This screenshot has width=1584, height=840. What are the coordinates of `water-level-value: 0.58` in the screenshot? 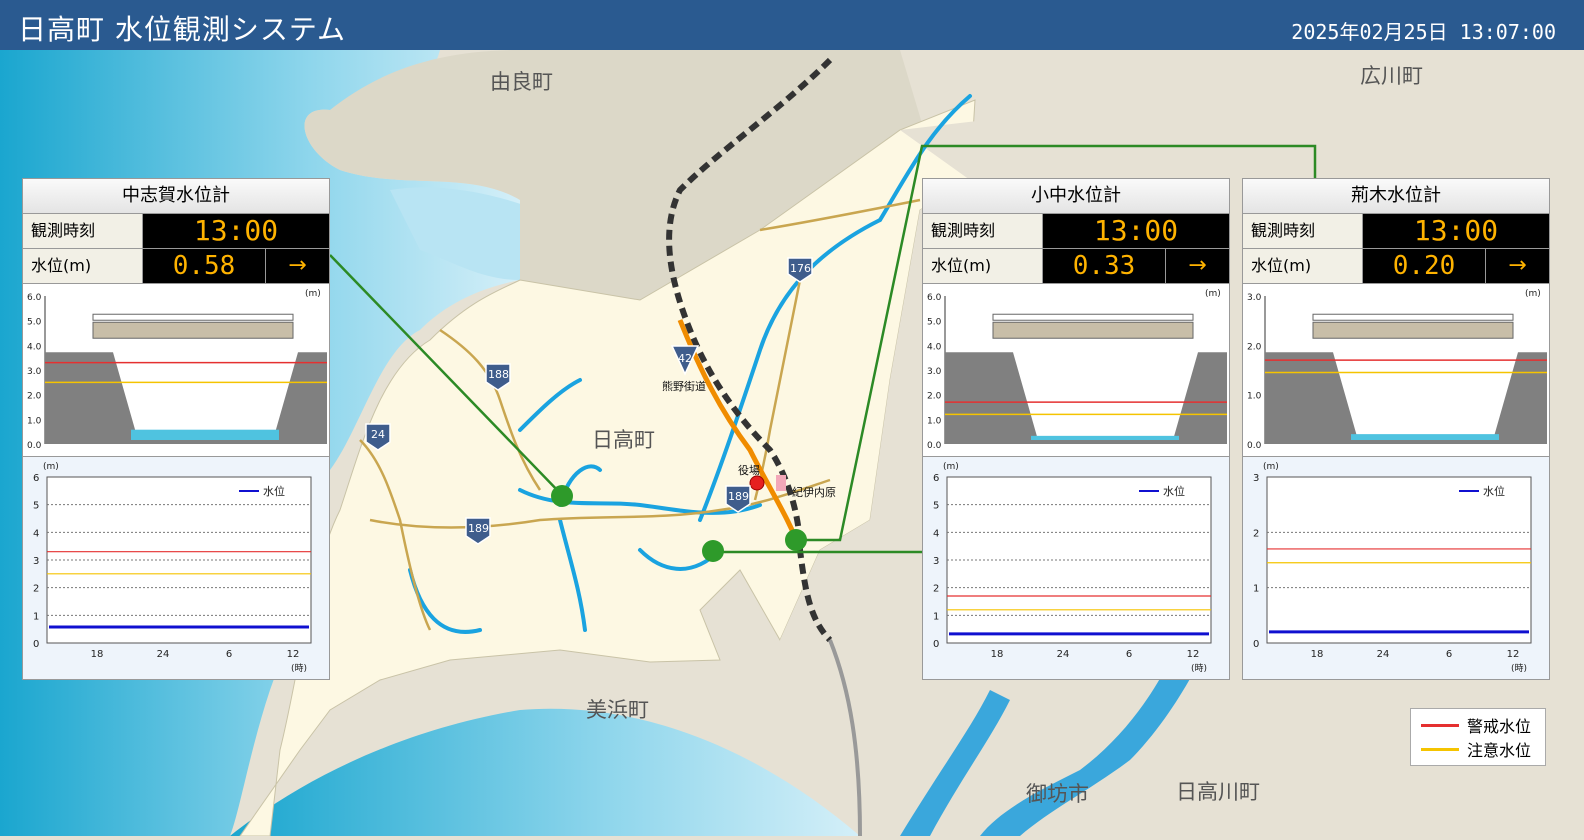 It's located at (204, 266).